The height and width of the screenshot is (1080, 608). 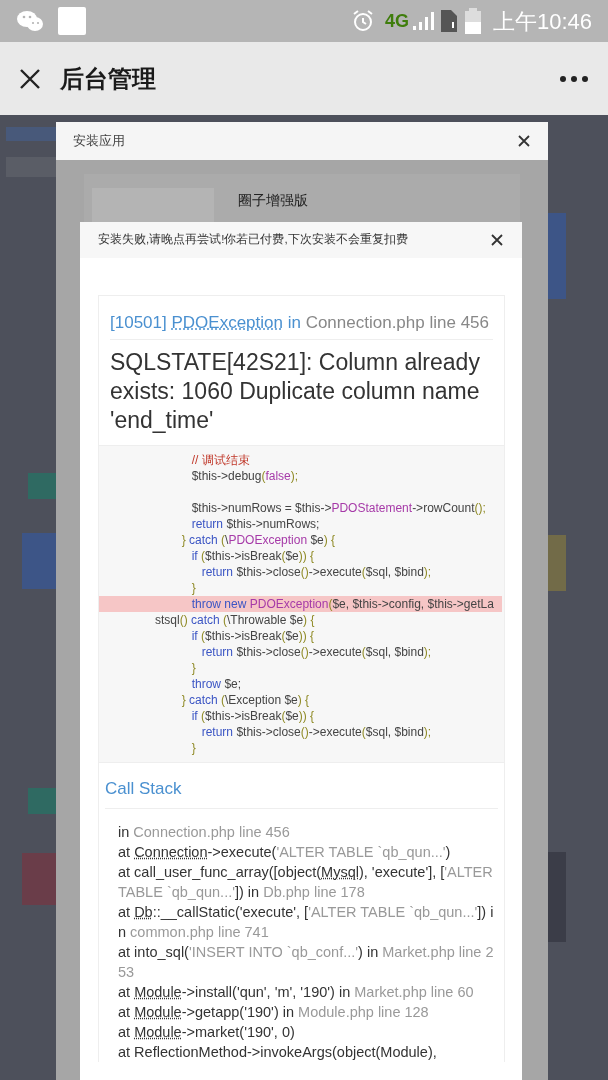 I want to click on signal-icon, so click(x=423, y=21).